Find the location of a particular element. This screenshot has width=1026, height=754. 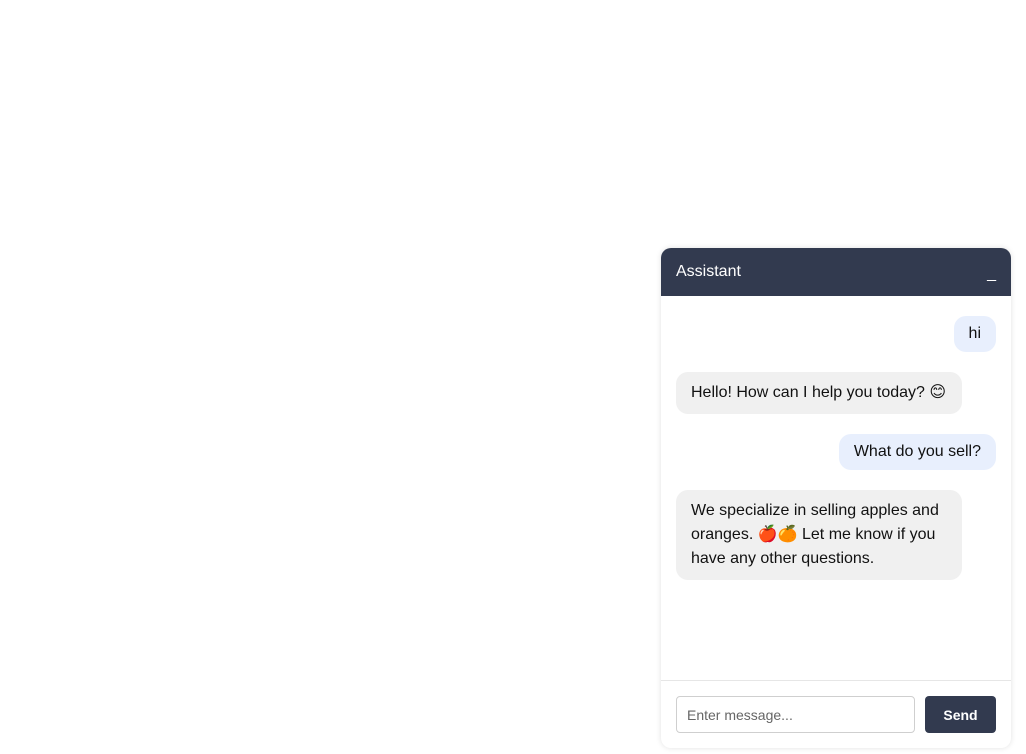

message-input is located at coordinates (795, 714).